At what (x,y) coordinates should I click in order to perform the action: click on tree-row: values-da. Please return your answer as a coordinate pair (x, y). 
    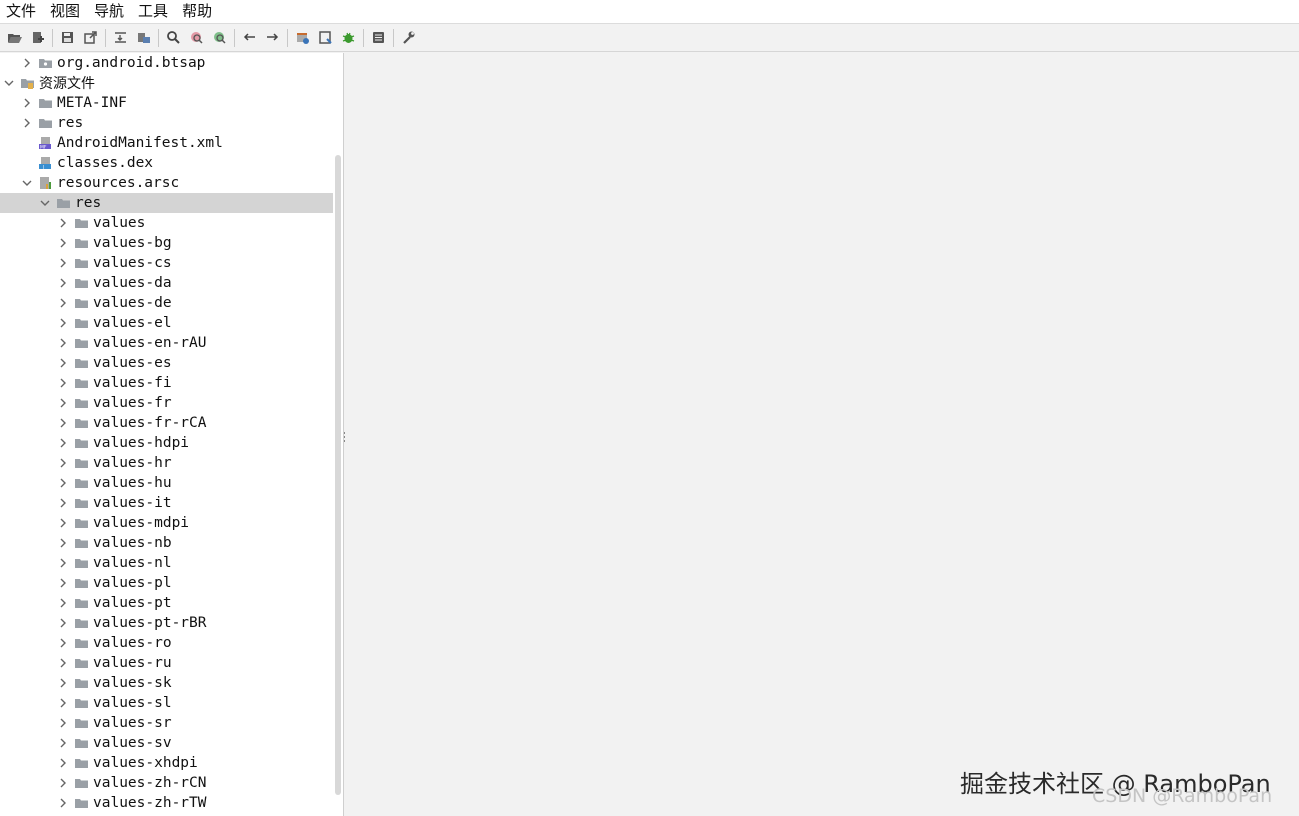
    Looking at the image, I should click on (166, 283).